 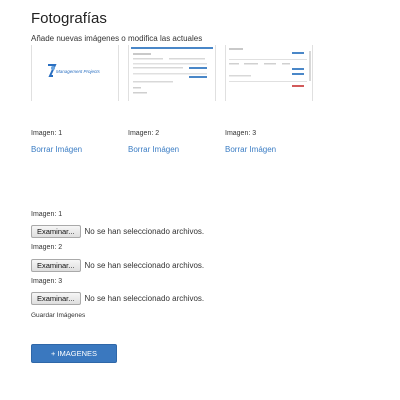 I want to click on delete-image-1-link: Borrar Imágen, so click(x=56, y=149).